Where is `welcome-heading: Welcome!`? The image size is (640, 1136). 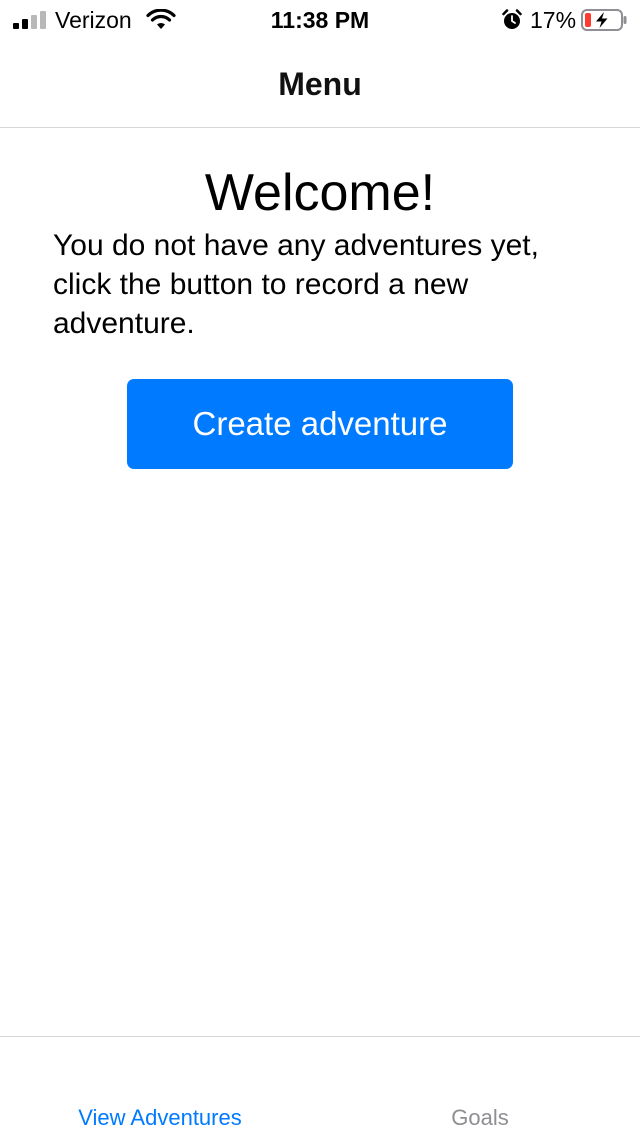 welcome-heading: Welcome! is located at coordinates (320, 193).